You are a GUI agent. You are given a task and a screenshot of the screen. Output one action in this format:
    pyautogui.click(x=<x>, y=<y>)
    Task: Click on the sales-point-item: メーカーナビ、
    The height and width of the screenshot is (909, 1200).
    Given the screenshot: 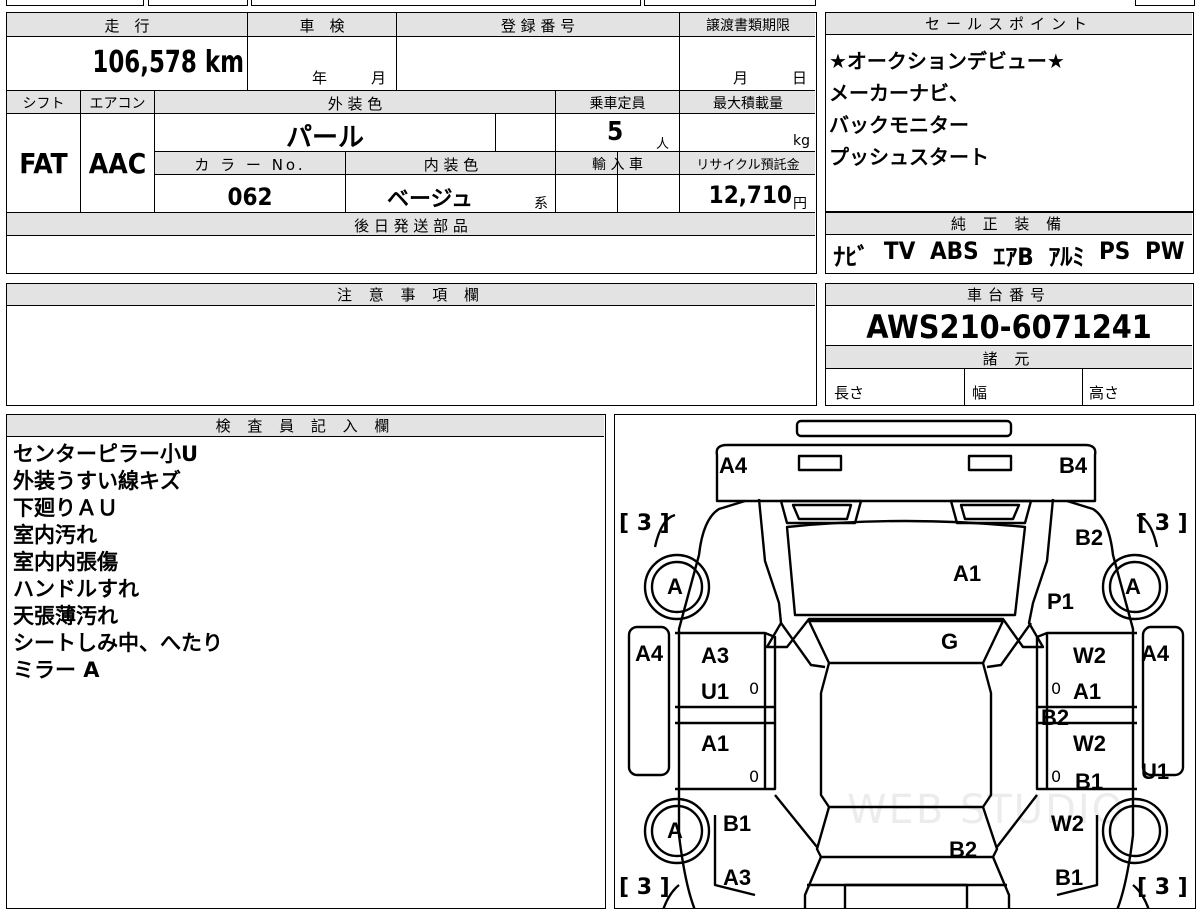 What is the action you would take?
    pyautogui.click(x=899, y=93)
    